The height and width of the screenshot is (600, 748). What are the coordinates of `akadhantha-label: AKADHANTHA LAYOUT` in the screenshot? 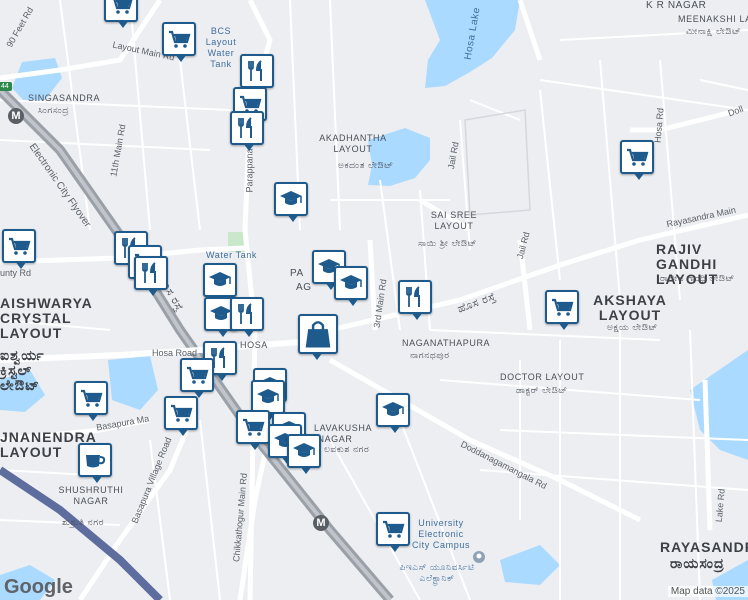 It's located at (353, 143).